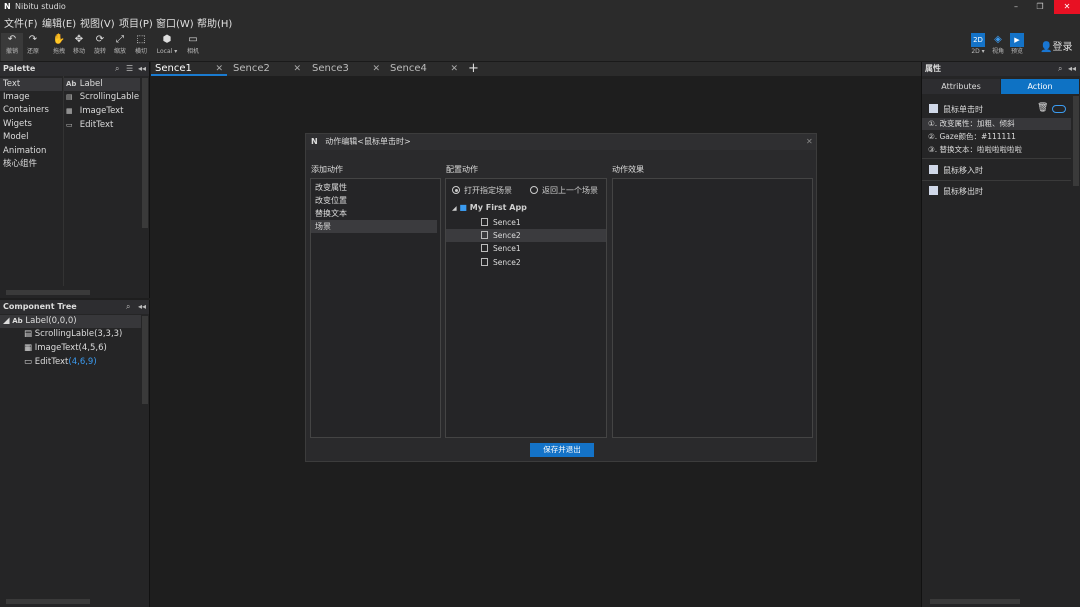 The image size is (1080, 607). Describe the element at coordinates (136, 22) in the screenshot. I see `menu-project: 项目(P)` at that location.